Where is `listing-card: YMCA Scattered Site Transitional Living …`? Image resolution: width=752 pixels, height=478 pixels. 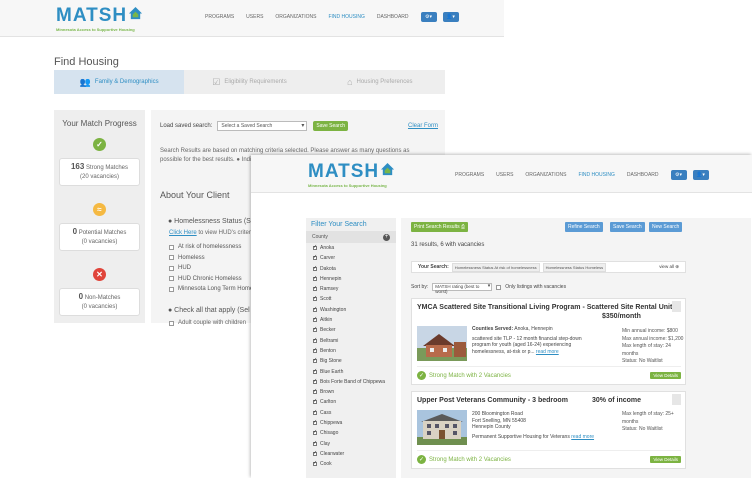
listing-card: YMCA Scattered Site Transitional Living … is located at coordinates (548, 341).